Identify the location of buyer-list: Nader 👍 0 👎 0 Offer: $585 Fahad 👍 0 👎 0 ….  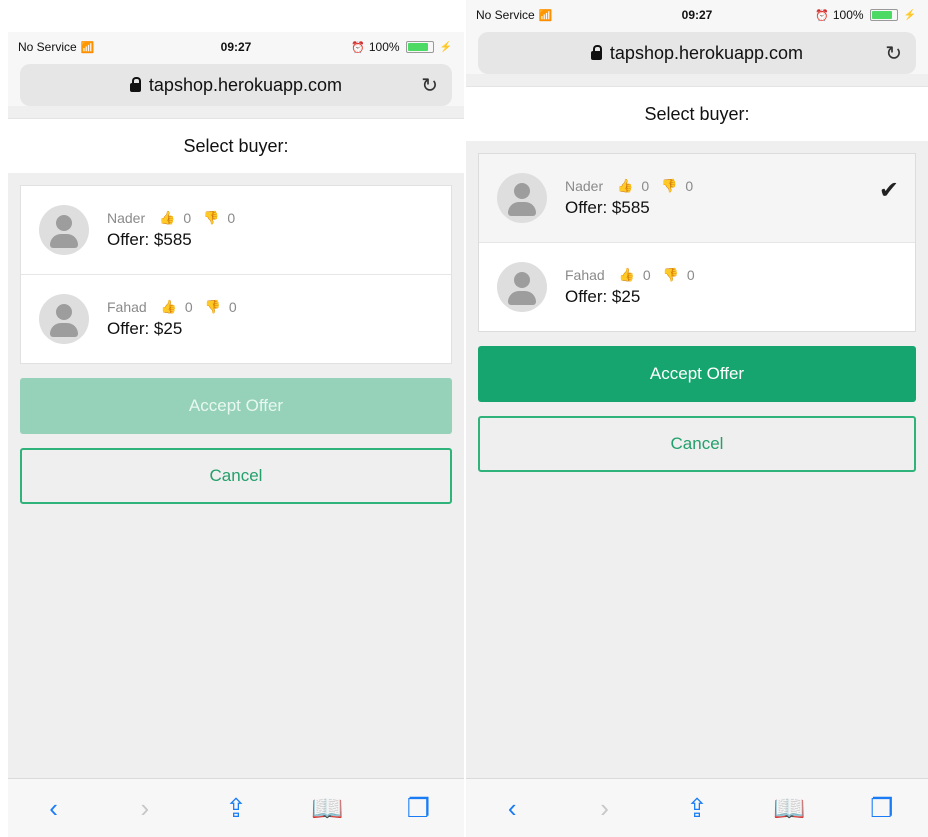
(236, 274).